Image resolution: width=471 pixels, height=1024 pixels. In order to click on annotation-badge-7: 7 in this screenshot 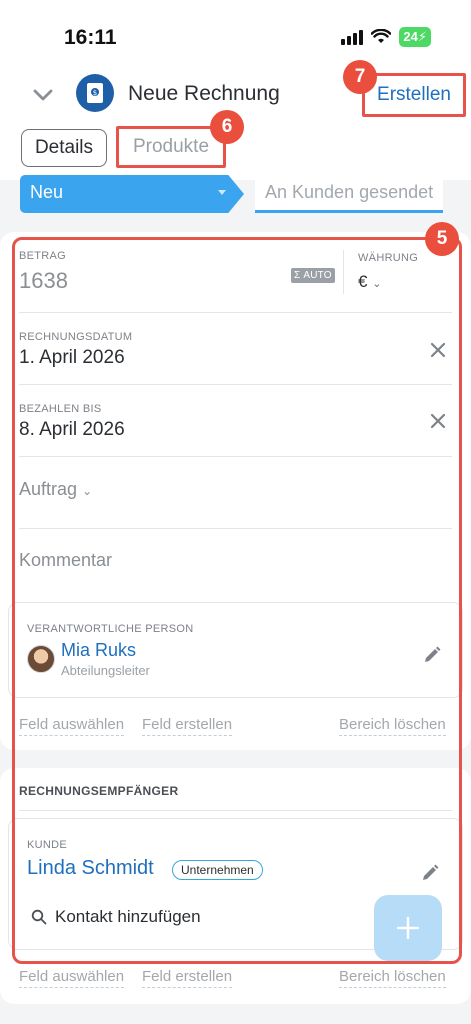, I will do `click(360, 77)`.